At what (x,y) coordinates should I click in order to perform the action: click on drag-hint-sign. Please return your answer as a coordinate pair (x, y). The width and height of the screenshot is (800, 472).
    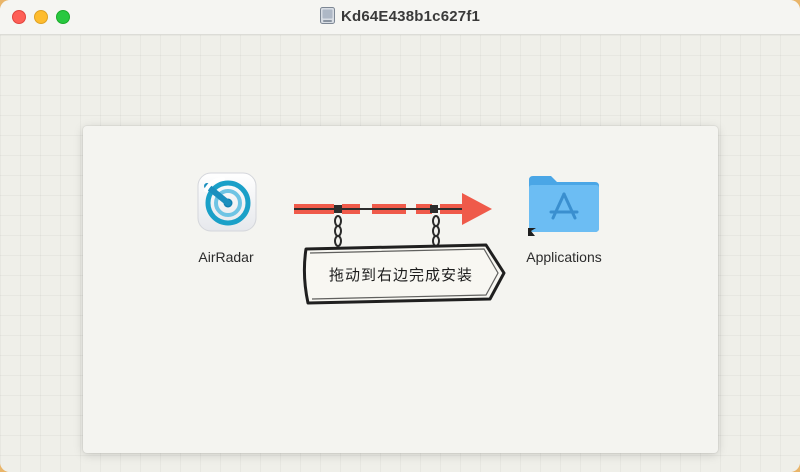
    Looking at the image, I should click on (400, 249).